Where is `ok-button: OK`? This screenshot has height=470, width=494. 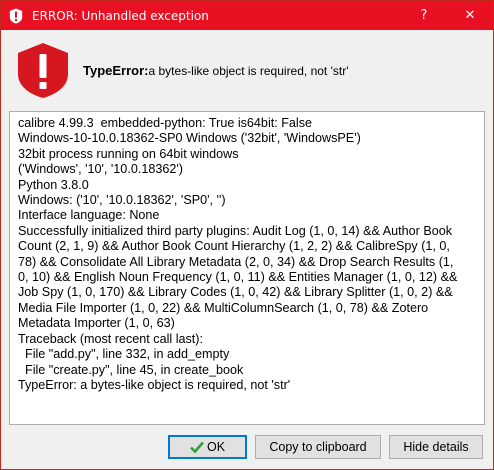 ok-button: OK is located at coordinates (207, 447).